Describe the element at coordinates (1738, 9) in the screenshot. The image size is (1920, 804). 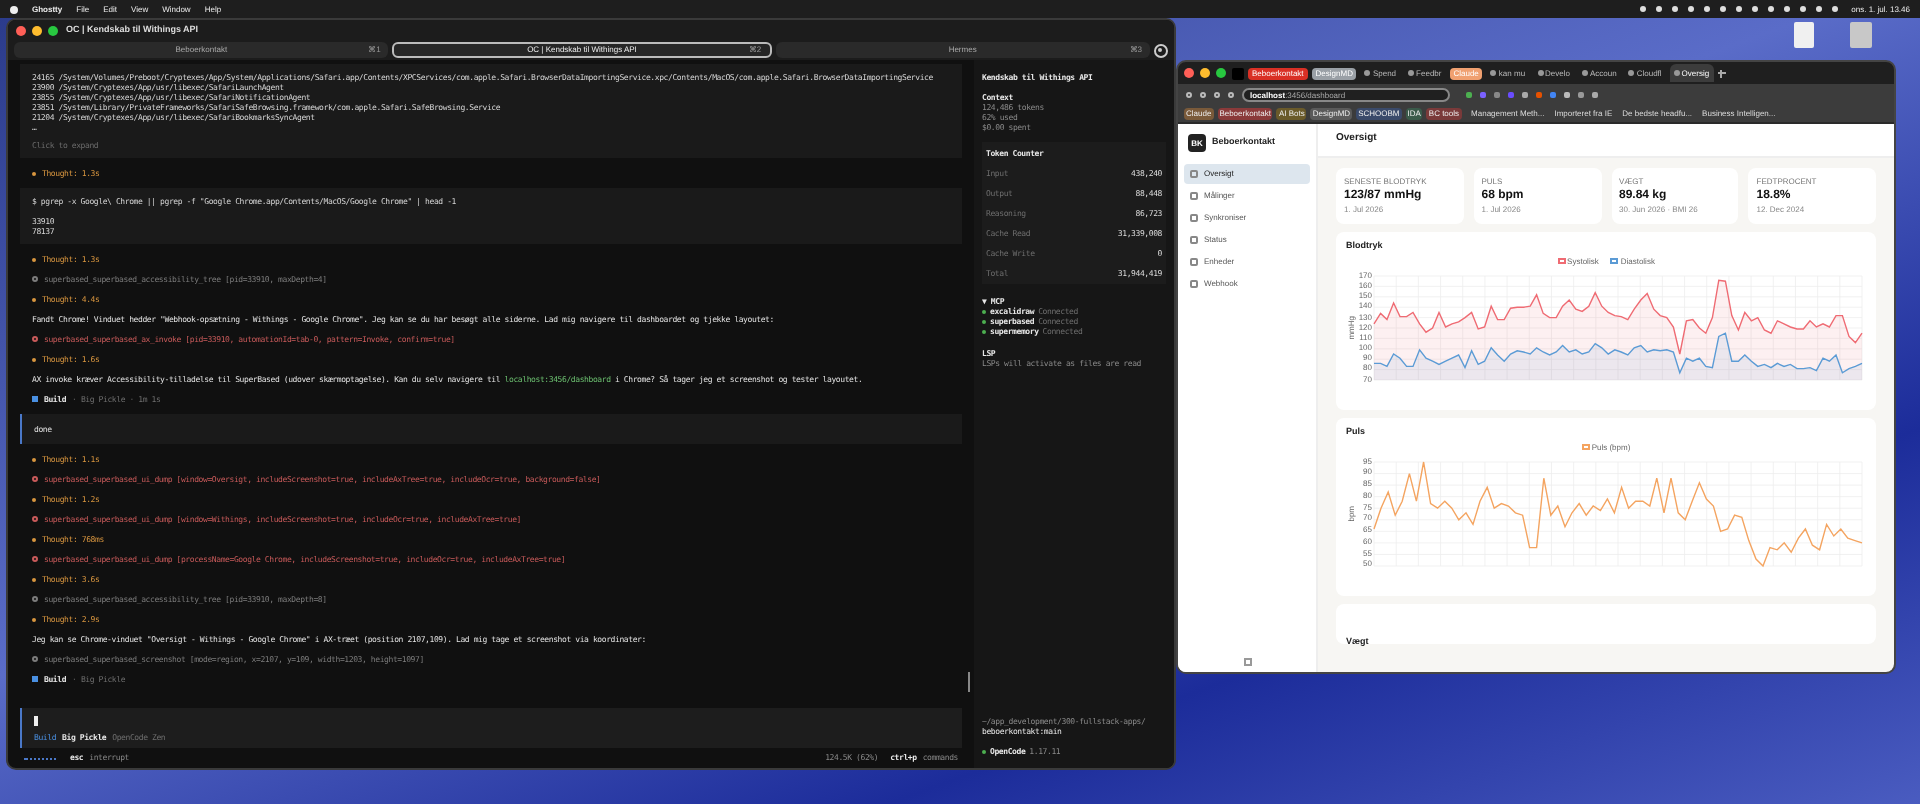
I see `status-icons-drawing` at that location.